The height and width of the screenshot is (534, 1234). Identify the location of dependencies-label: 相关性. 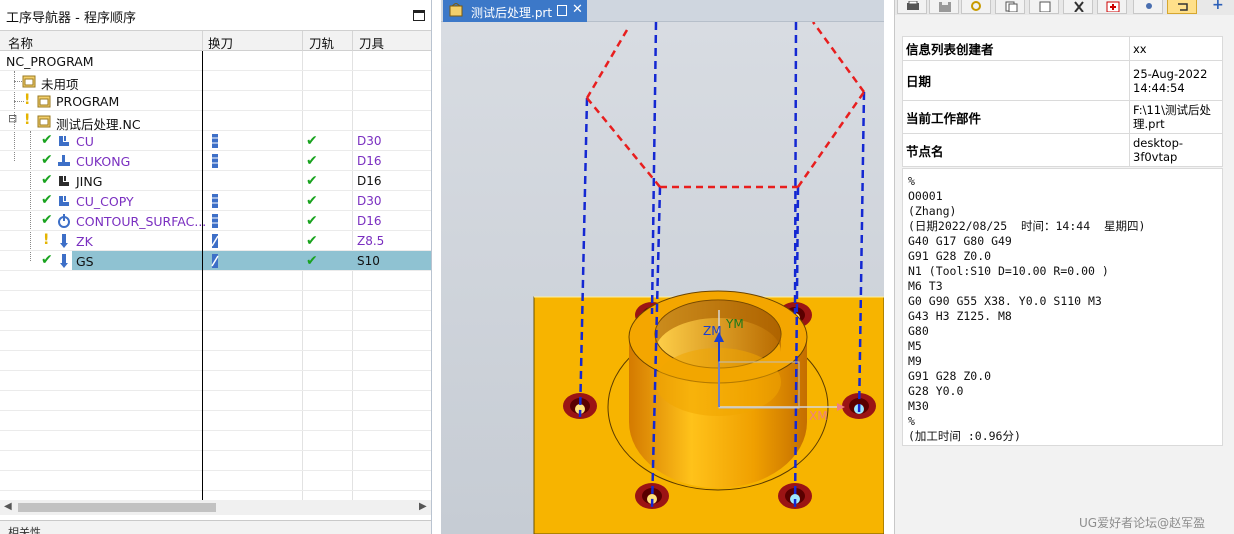
(24, 530).